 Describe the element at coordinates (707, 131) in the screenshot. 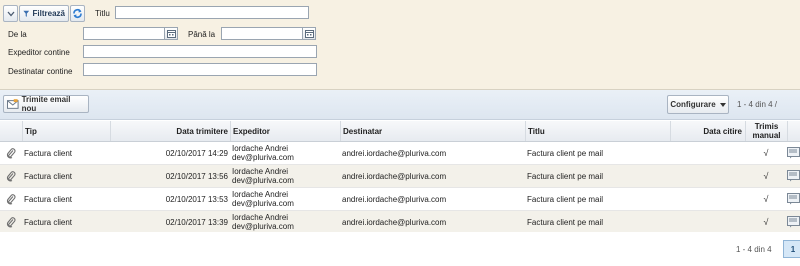

I see `header-data-citire: Data citire` at that location.